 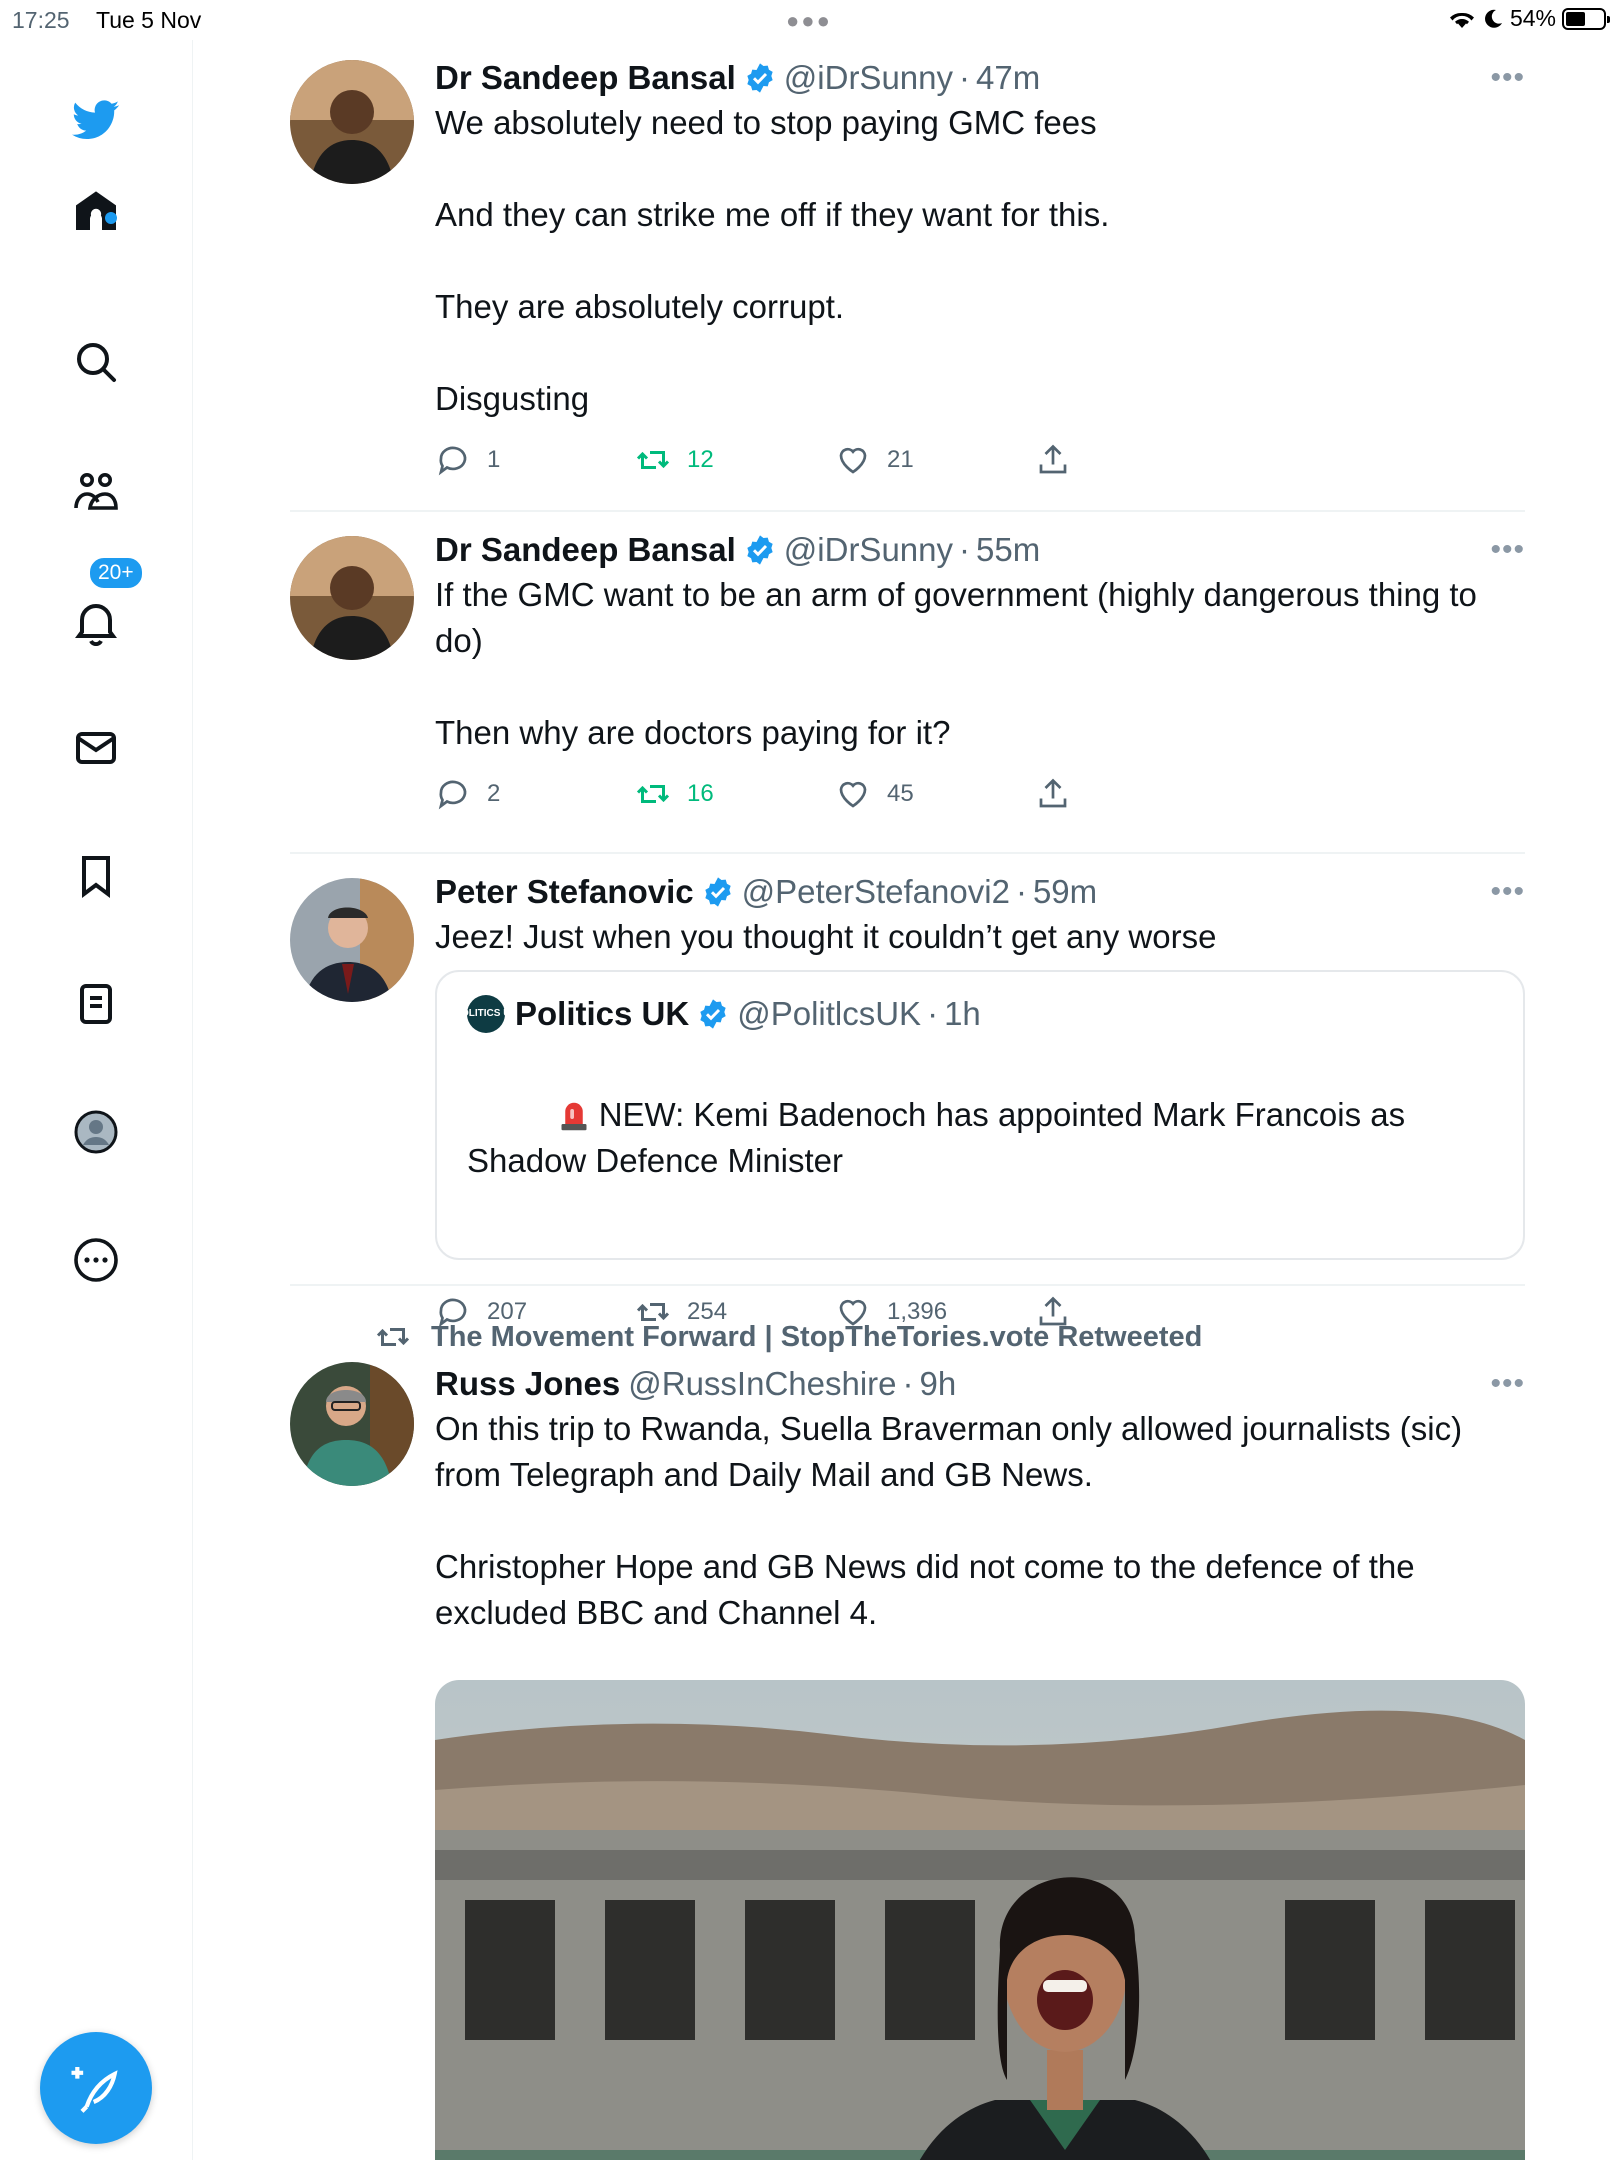 I want to click on reply-button: 2, so click(x=535, y=794).